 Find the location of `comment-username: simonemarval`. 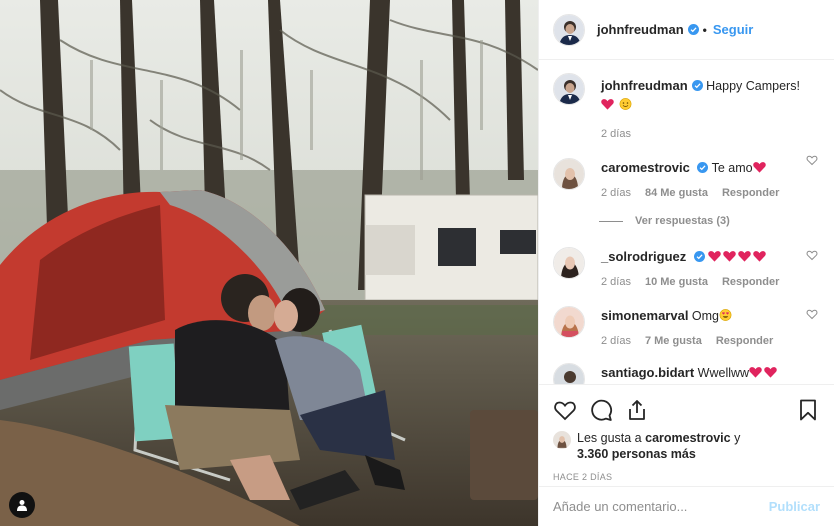

comment-username: simonemarval is located at coordinates (644, 315).